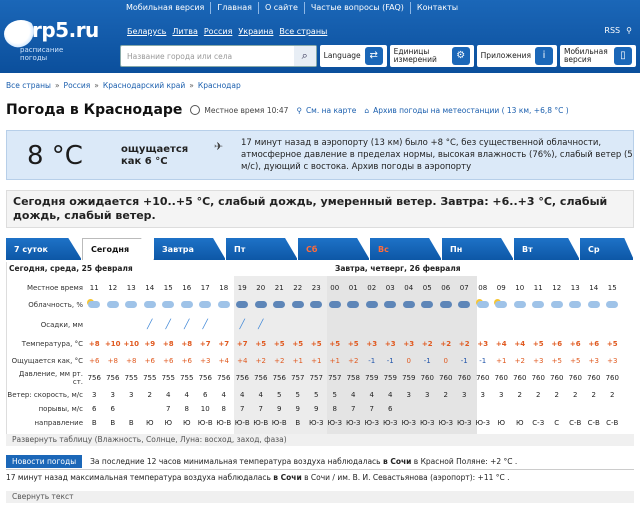  Describe the element at coordinates (342, 55) in the screenshot. I see `language-label: Language` at that location.